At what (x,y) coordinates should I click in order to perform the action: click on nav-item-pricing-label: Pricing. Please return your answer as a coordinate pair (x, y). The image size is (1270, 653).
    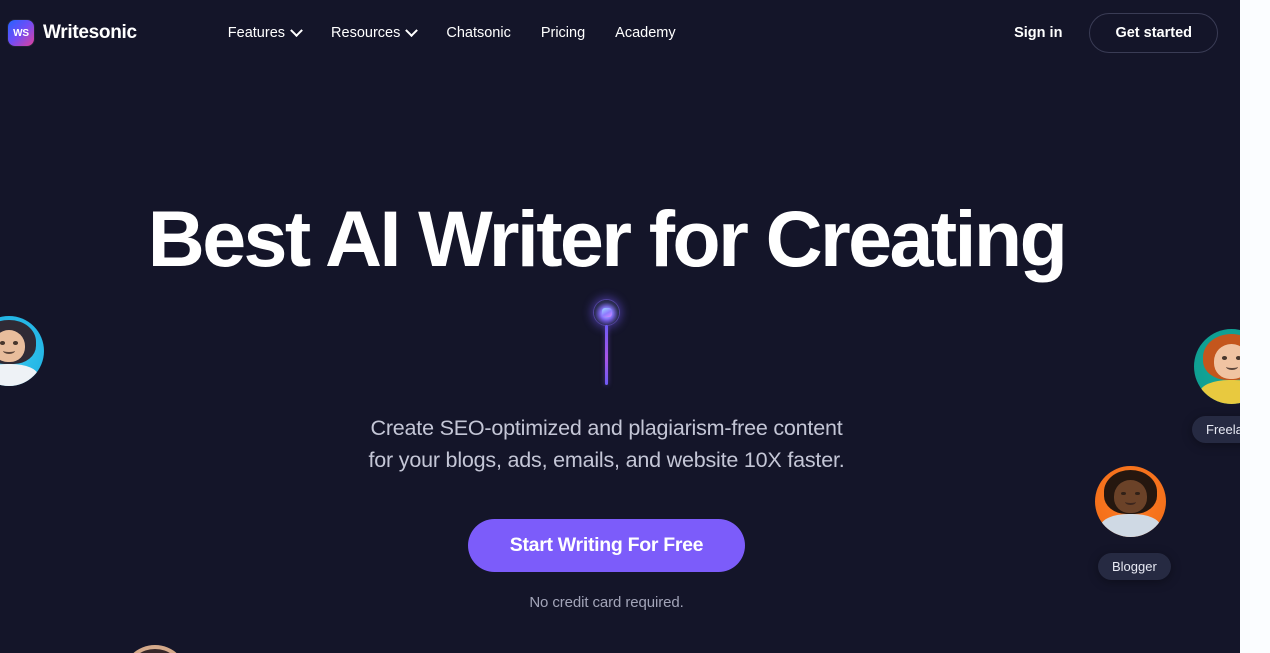
    Looking at the image, I should click on (563, 33).